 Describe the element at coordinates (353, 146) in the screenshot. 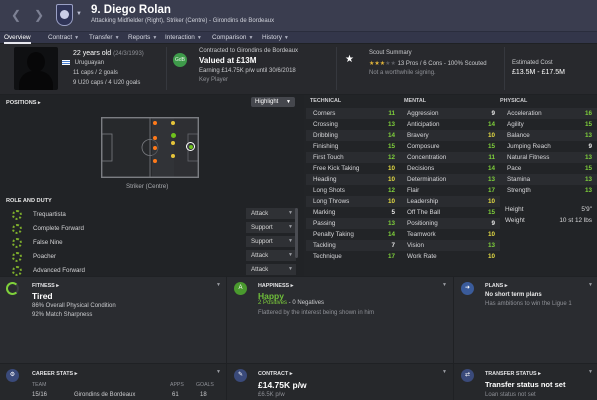

I see `attribute-row: Finishing 15` at that location.